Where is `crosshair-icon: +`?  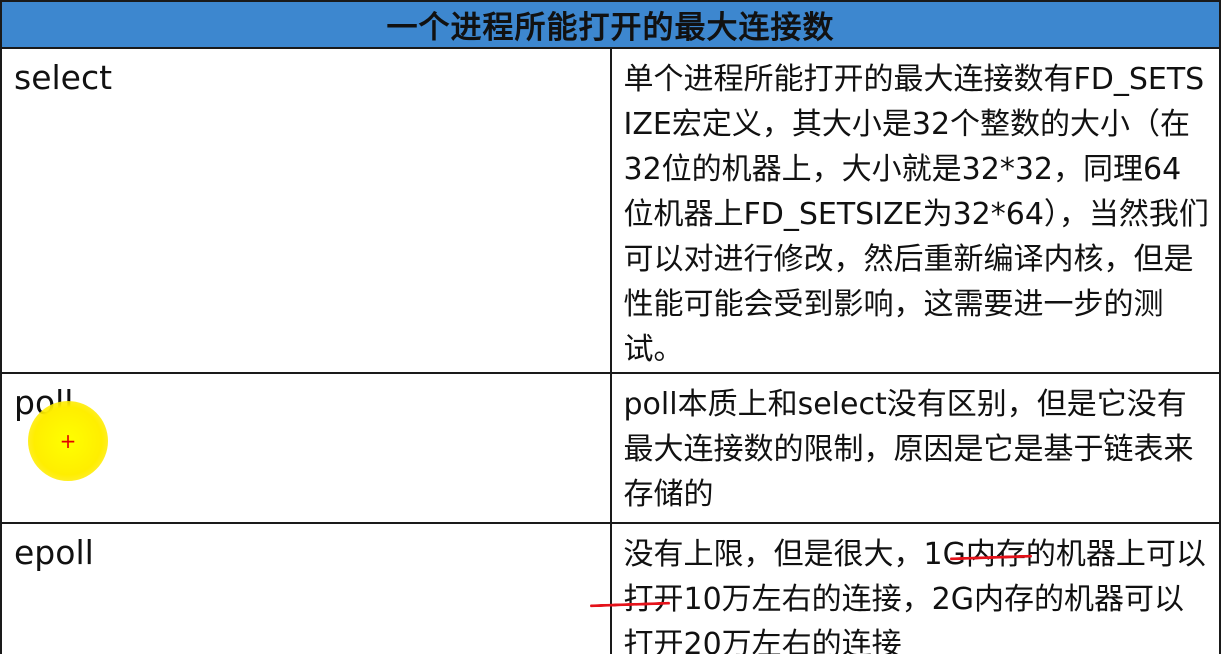 crosshair-icon: + is located at coordinates (68, 441).